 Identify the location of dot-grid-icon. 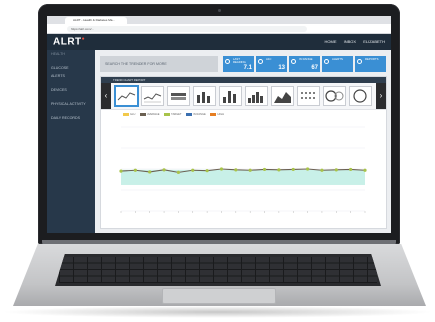
(308, 95).